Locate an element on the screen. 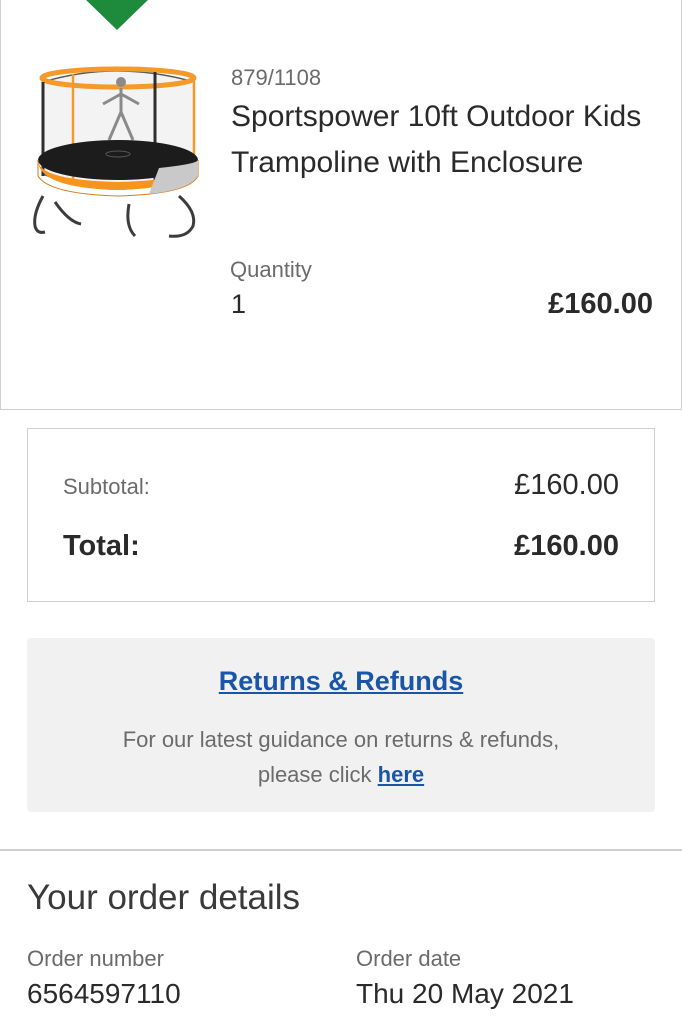  order-number-label: Order number is located at coordinates (95, 958).